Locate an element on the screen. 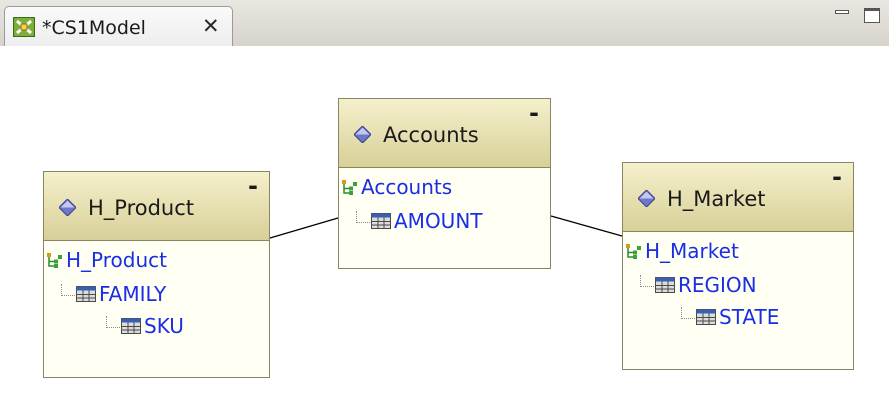 This screenshot has height=419, width=889. level-row: REGION is located at coordinates (698, 285).